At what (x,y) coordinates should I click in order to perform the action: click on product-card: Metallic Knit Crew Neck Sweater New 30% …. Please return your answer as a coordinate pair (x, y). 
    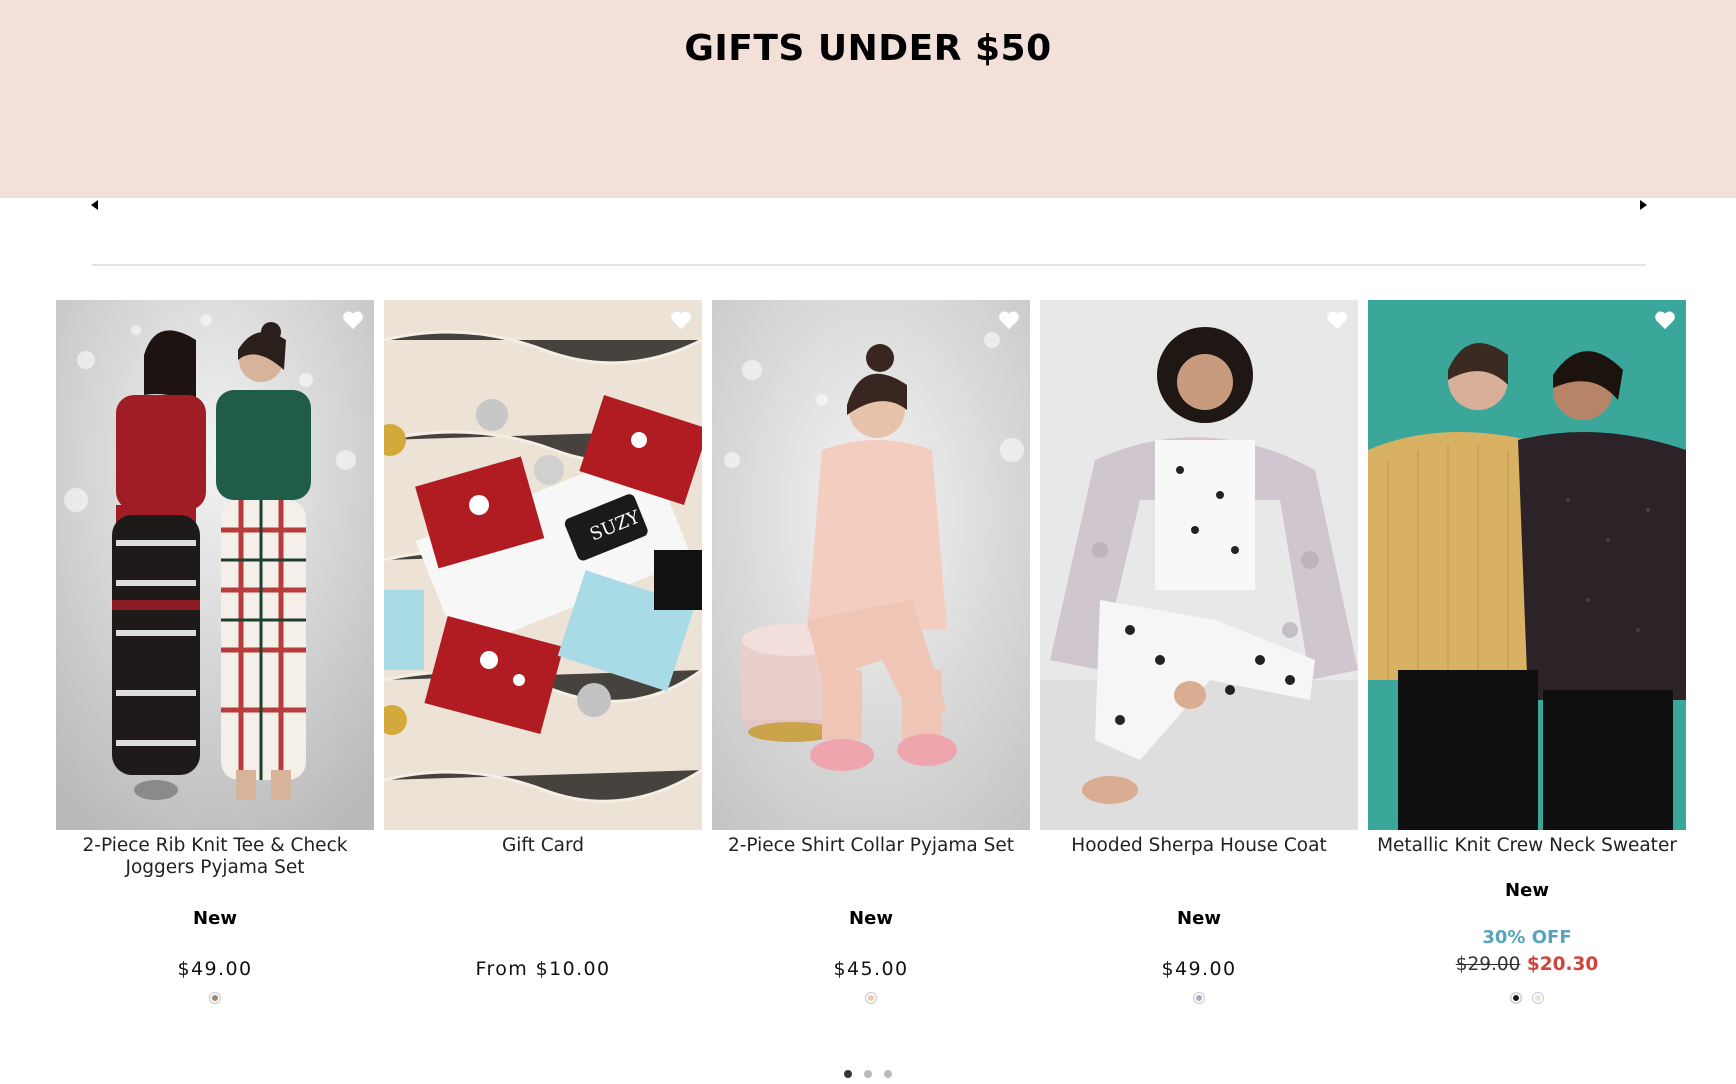
    Looking at the image, I should click on (1527, 652).